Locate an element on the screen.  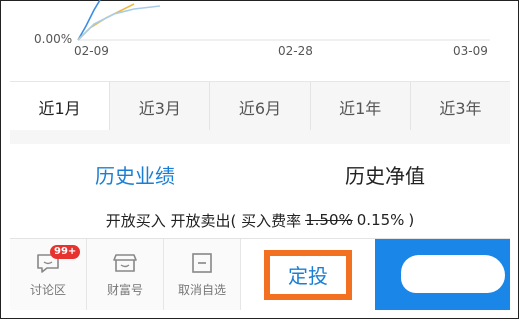
chart-x-label-start: 02-09 is located at coordinates (91, 51).